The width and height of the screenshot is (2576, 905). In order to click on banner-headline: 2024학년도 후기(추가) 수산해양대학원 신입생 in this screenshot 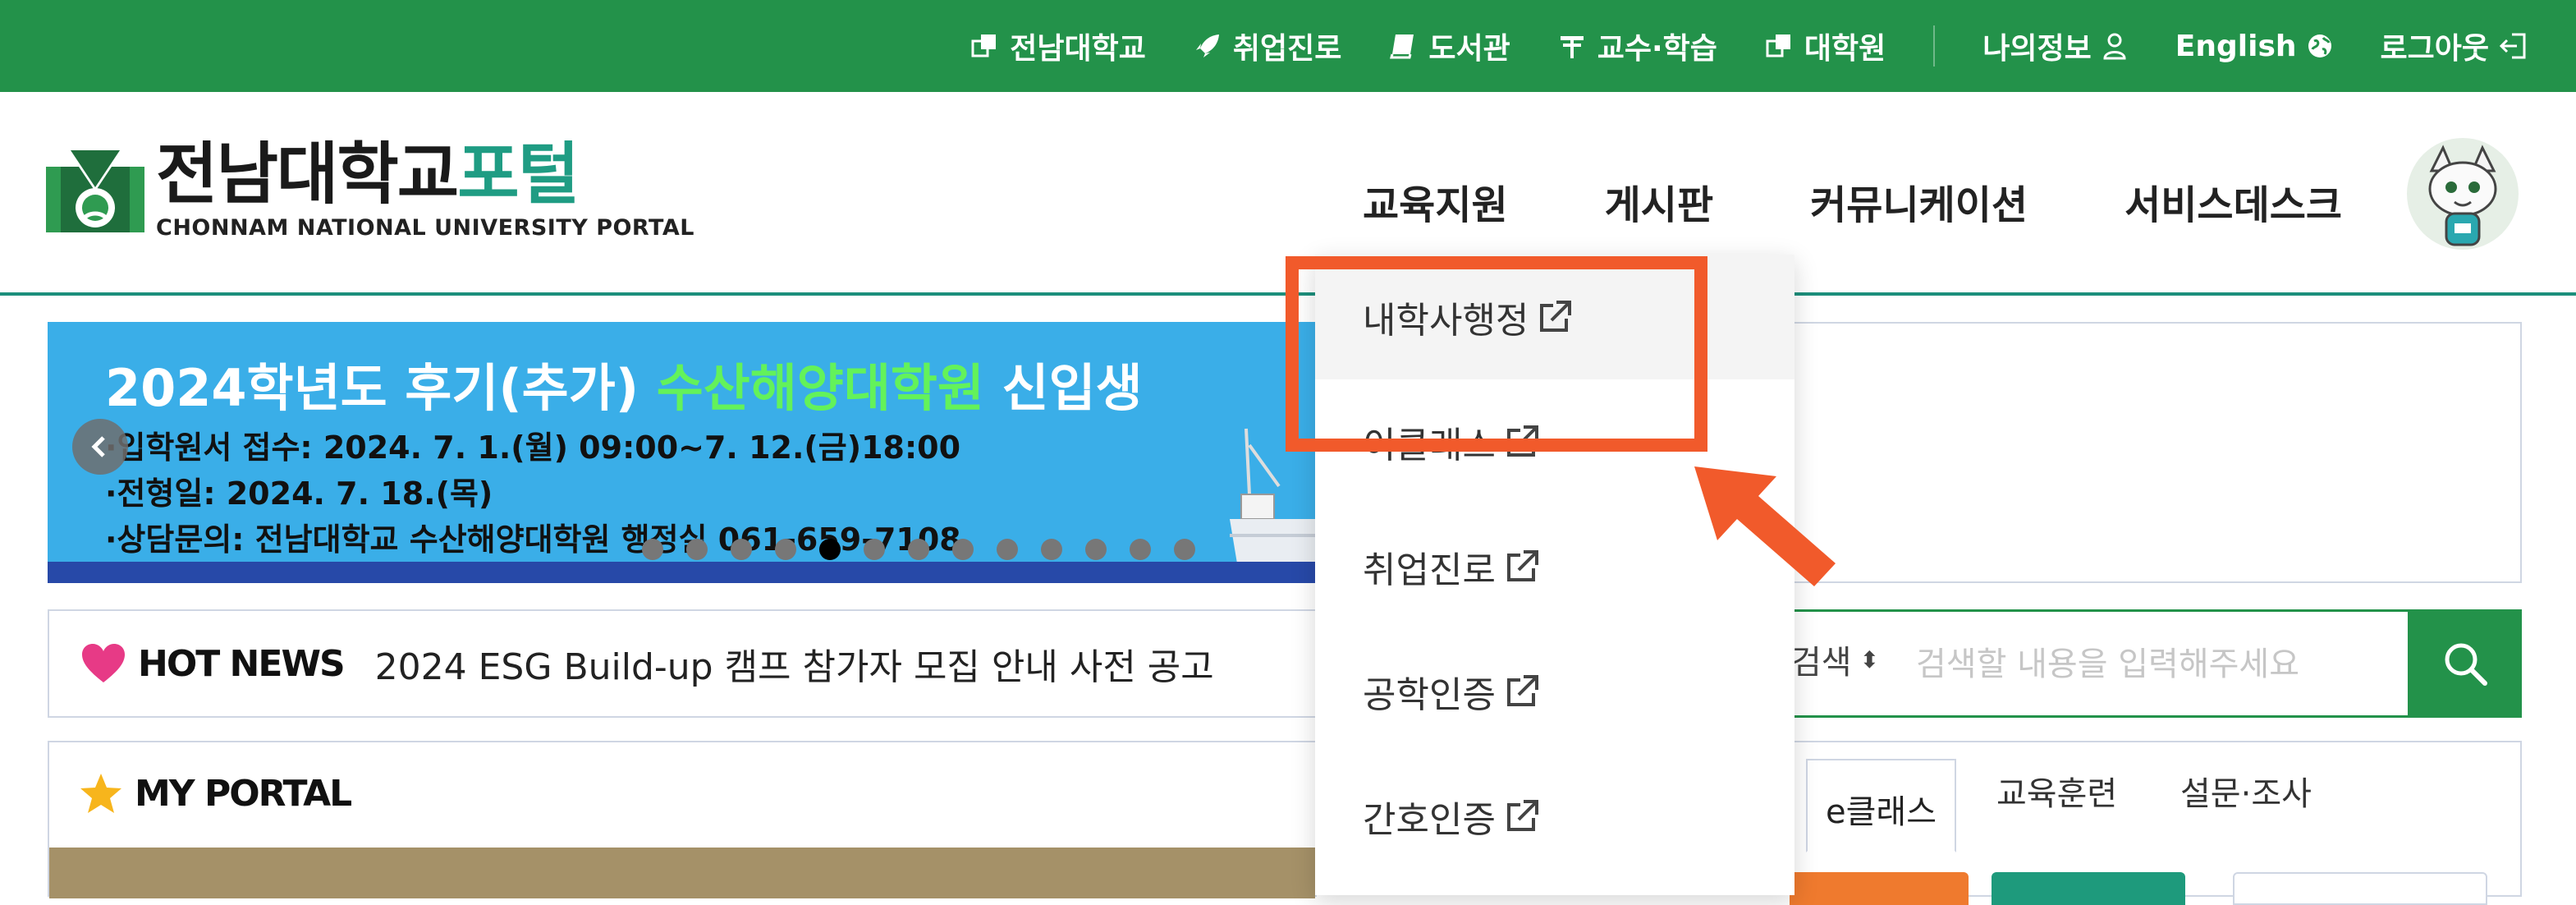, I will do `click(624, 384)`.